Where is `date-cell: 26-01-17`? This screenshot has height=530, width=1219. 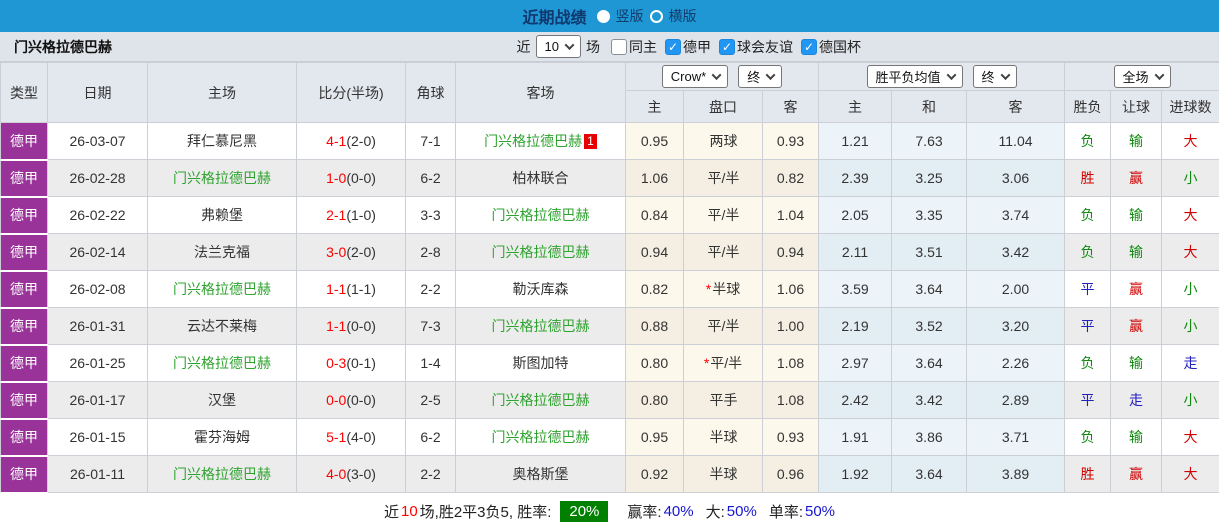
date-cell: 26-01-17 is located at coordinates (98, 400).